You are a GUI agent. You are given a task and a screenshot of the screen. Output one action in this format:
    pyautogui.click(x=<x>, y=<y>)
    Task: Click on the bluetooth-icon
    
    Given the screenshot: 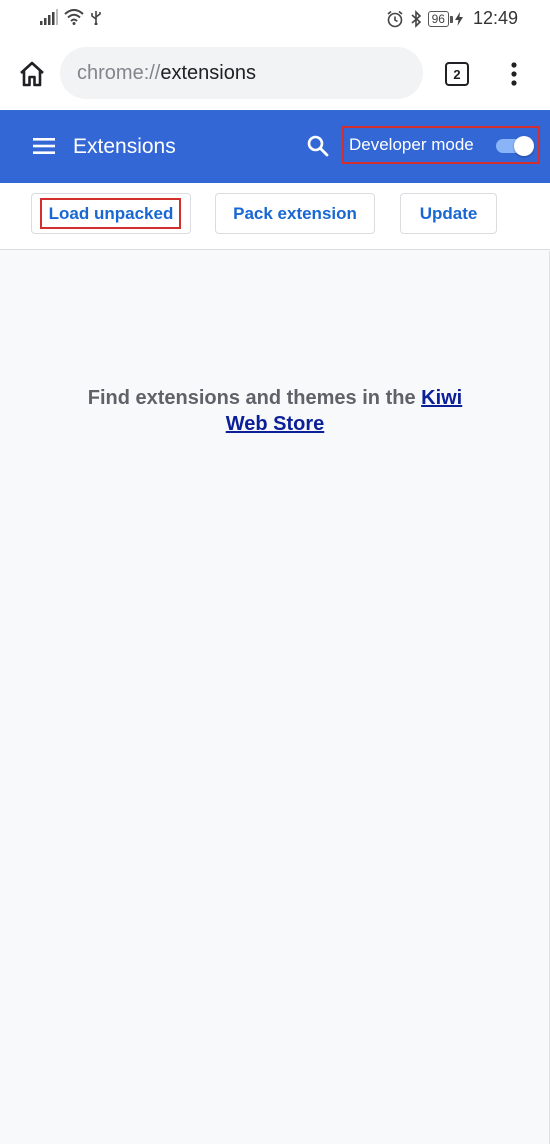 What is the action you would take?
    pyautogui.click(x=416, y=18)
    